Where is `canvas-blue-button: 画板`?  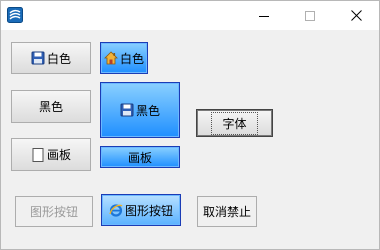 canvas-blue-button: 画板 is located at coordinates (140, 157).